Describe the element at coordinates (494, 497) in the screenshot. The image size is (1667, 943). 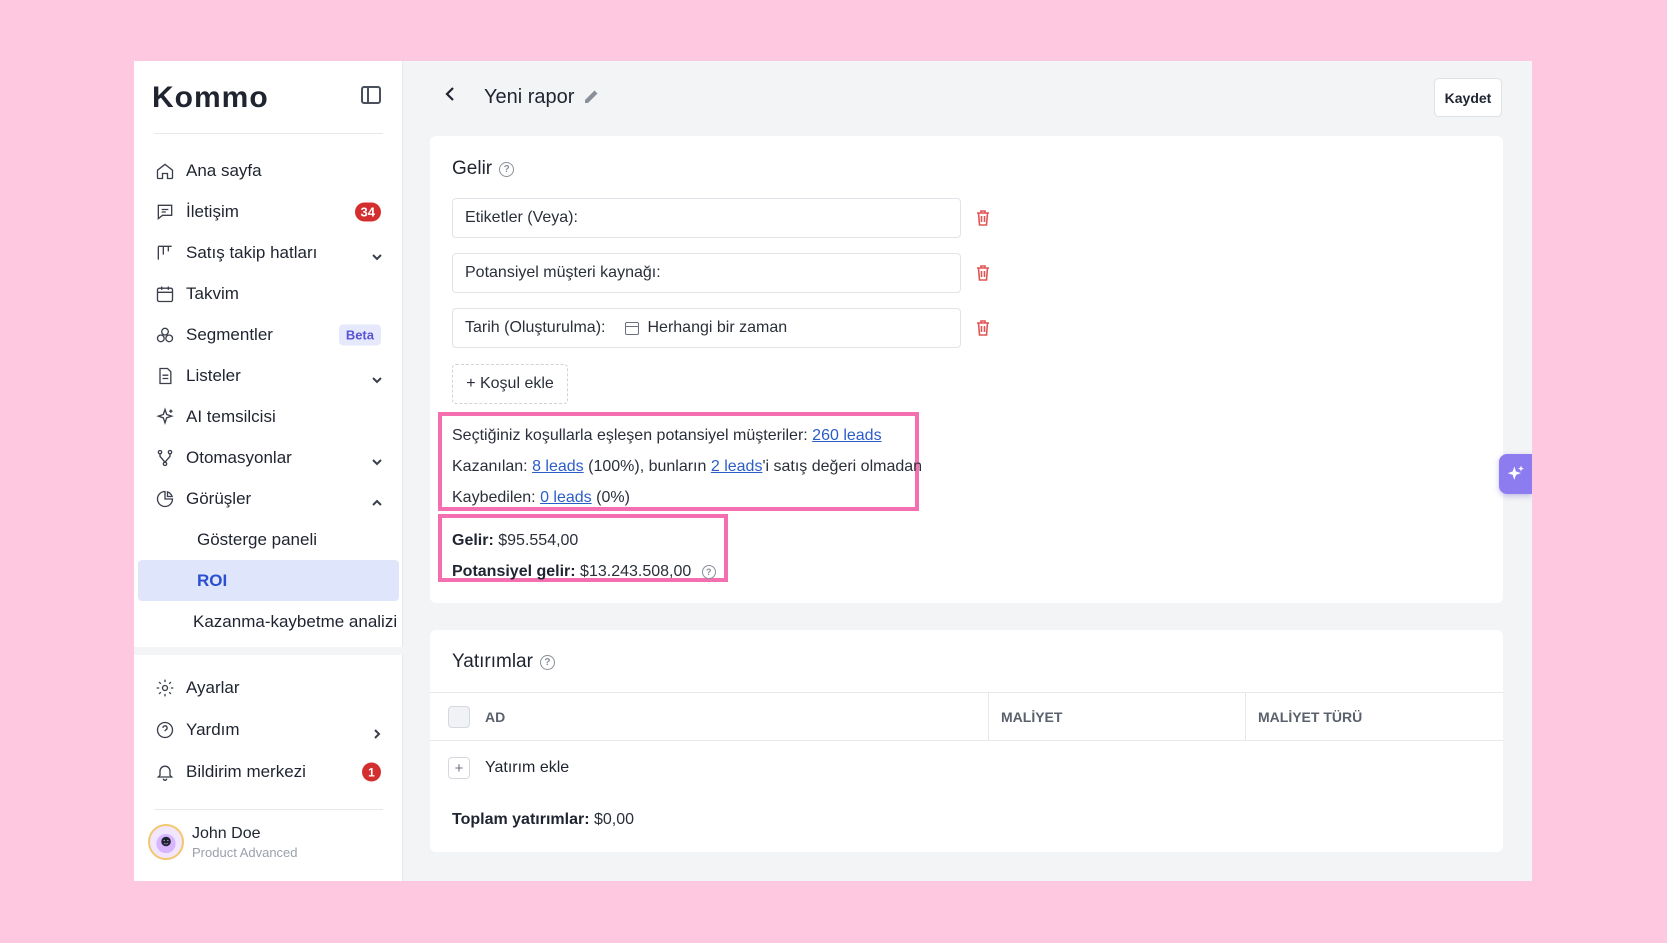
I see `text: Kaybedilen:` at that location.